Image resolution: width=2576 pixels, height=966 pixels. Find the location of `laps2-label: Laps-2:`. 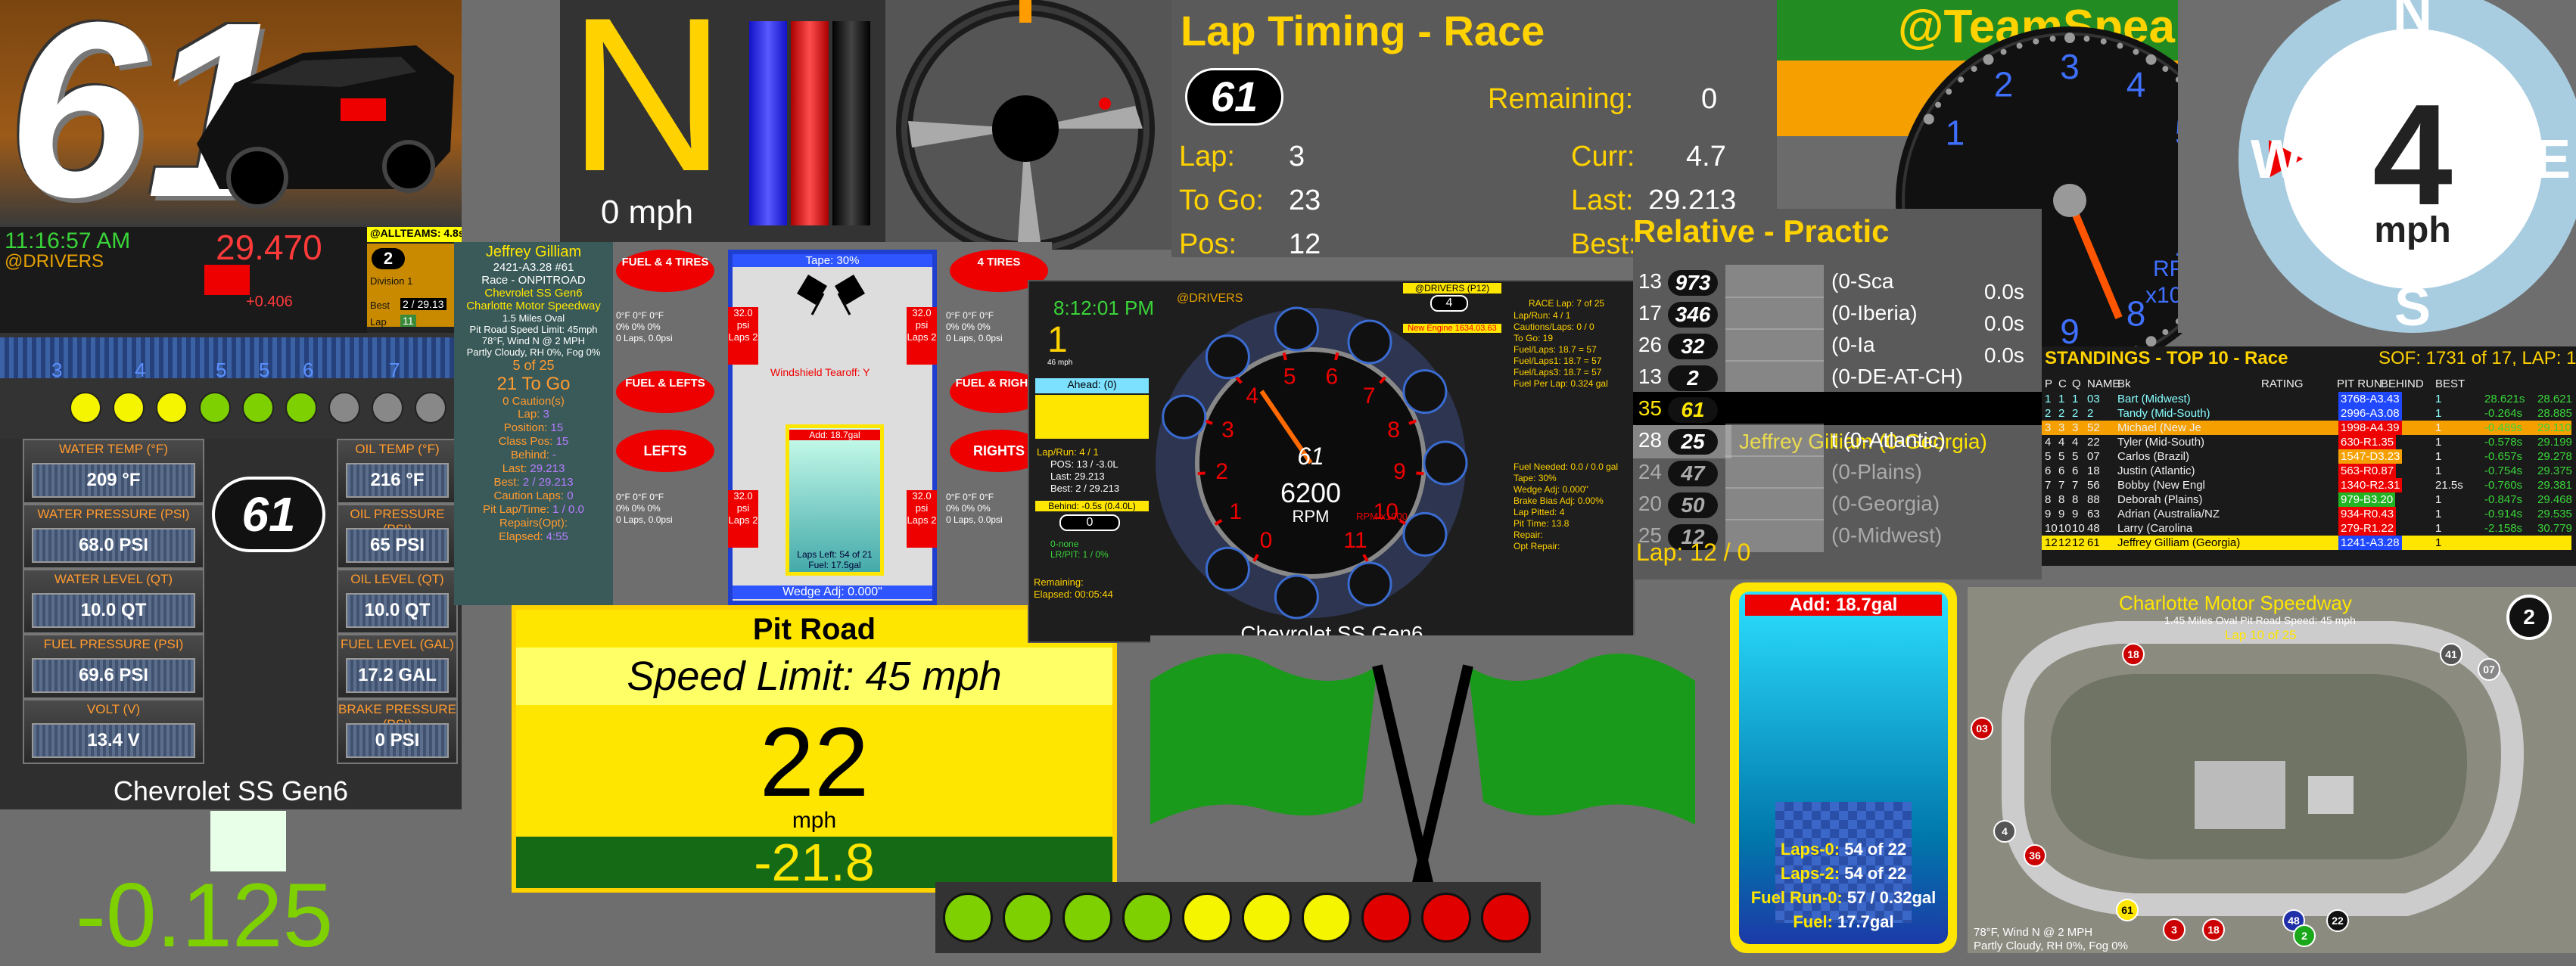

laps2-label: Laps-2: is located at coordinates (1810, 873).